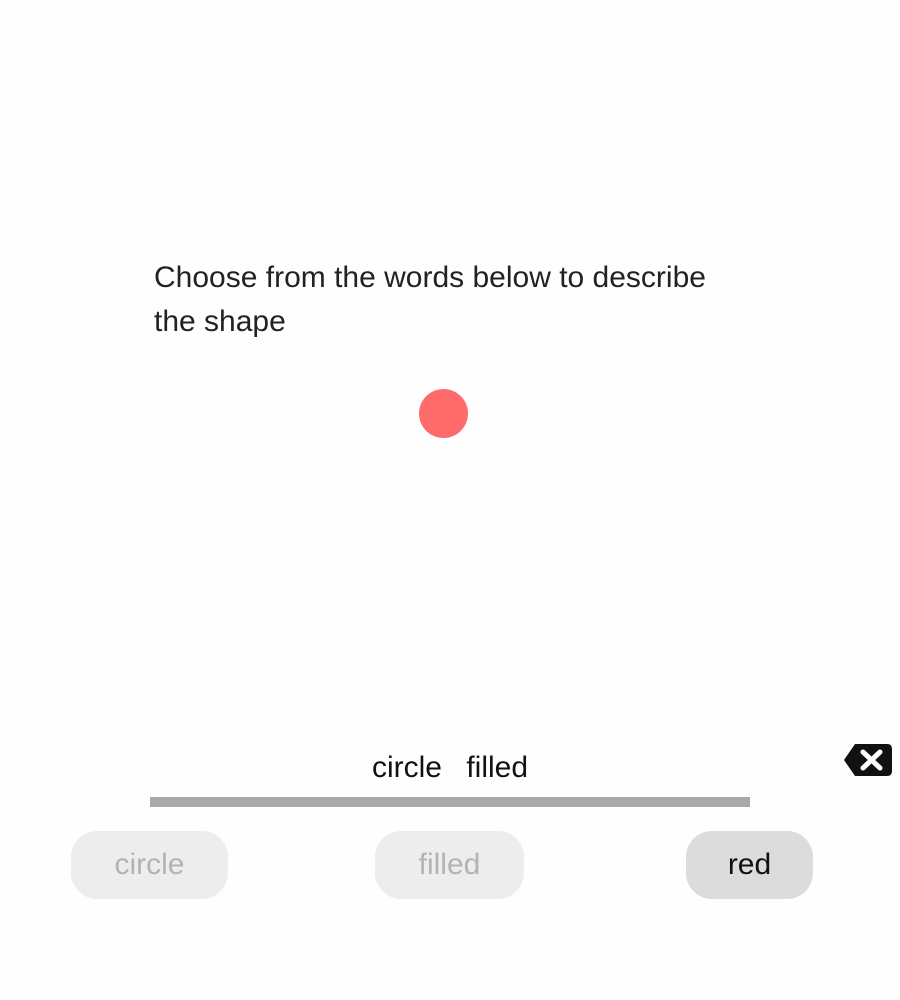  Describe the element at coordinates (407, 768) in the screenshot. I see `answer-word-1: circle` at that location.